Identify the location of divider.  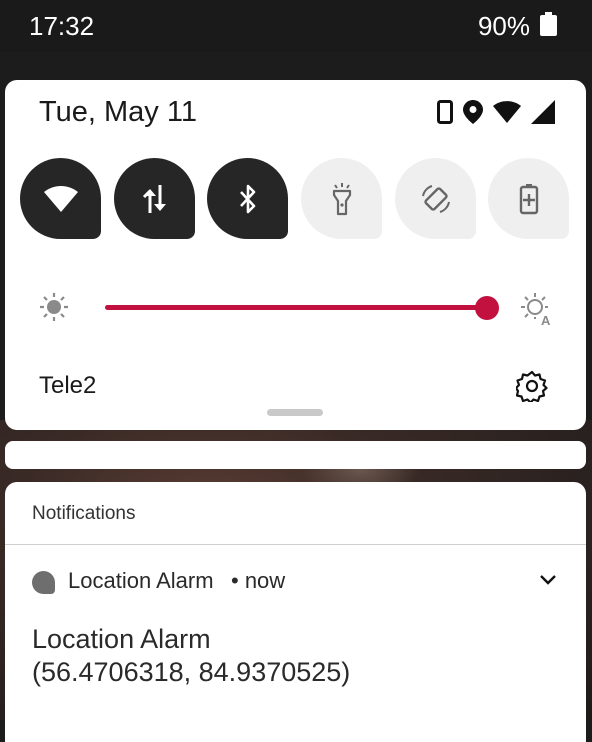
(295, 544).